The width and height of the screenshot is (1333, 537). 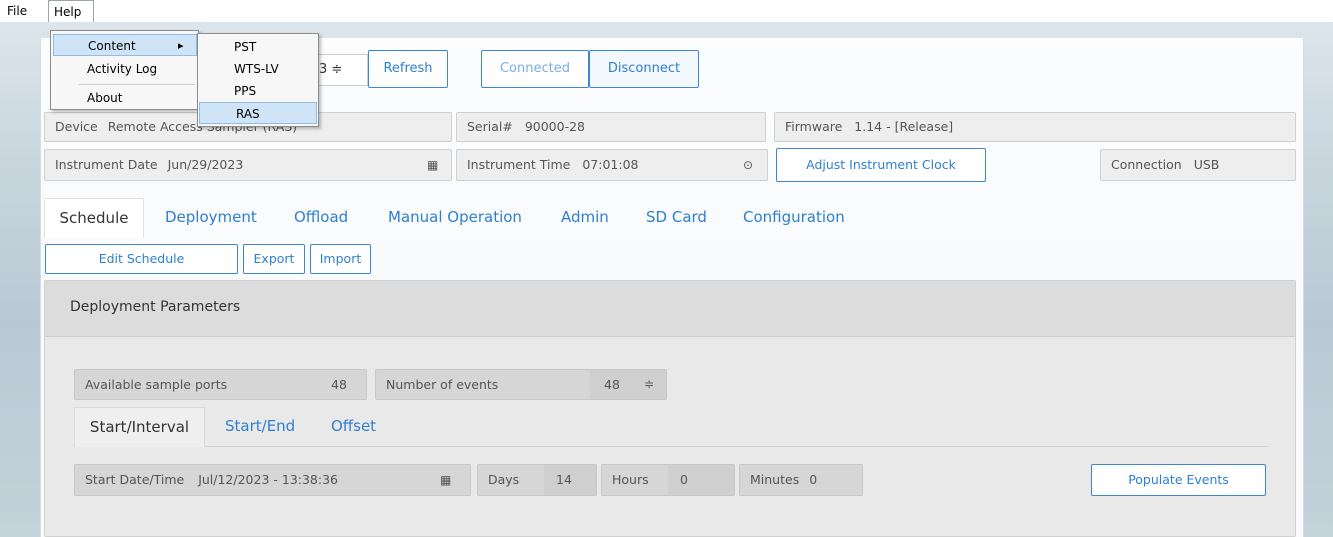 I want to click on tab-manual-operation: Manual Operation, so click(x=455, y=217).